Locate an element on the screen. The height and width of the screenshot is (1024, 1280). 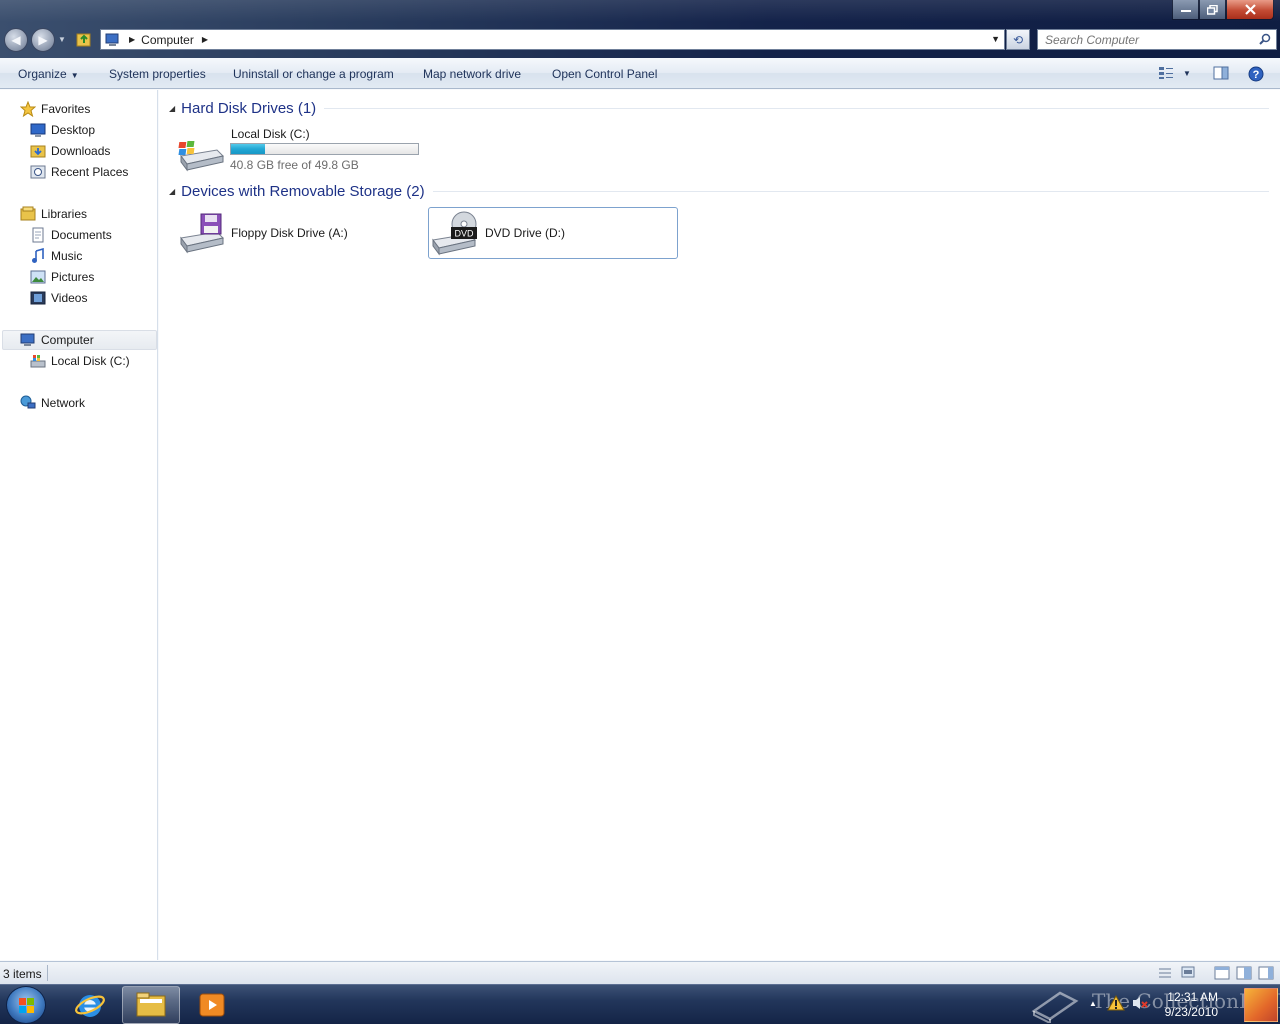
nav-downloads-label: Downloads is located at coordinates (81, 151).